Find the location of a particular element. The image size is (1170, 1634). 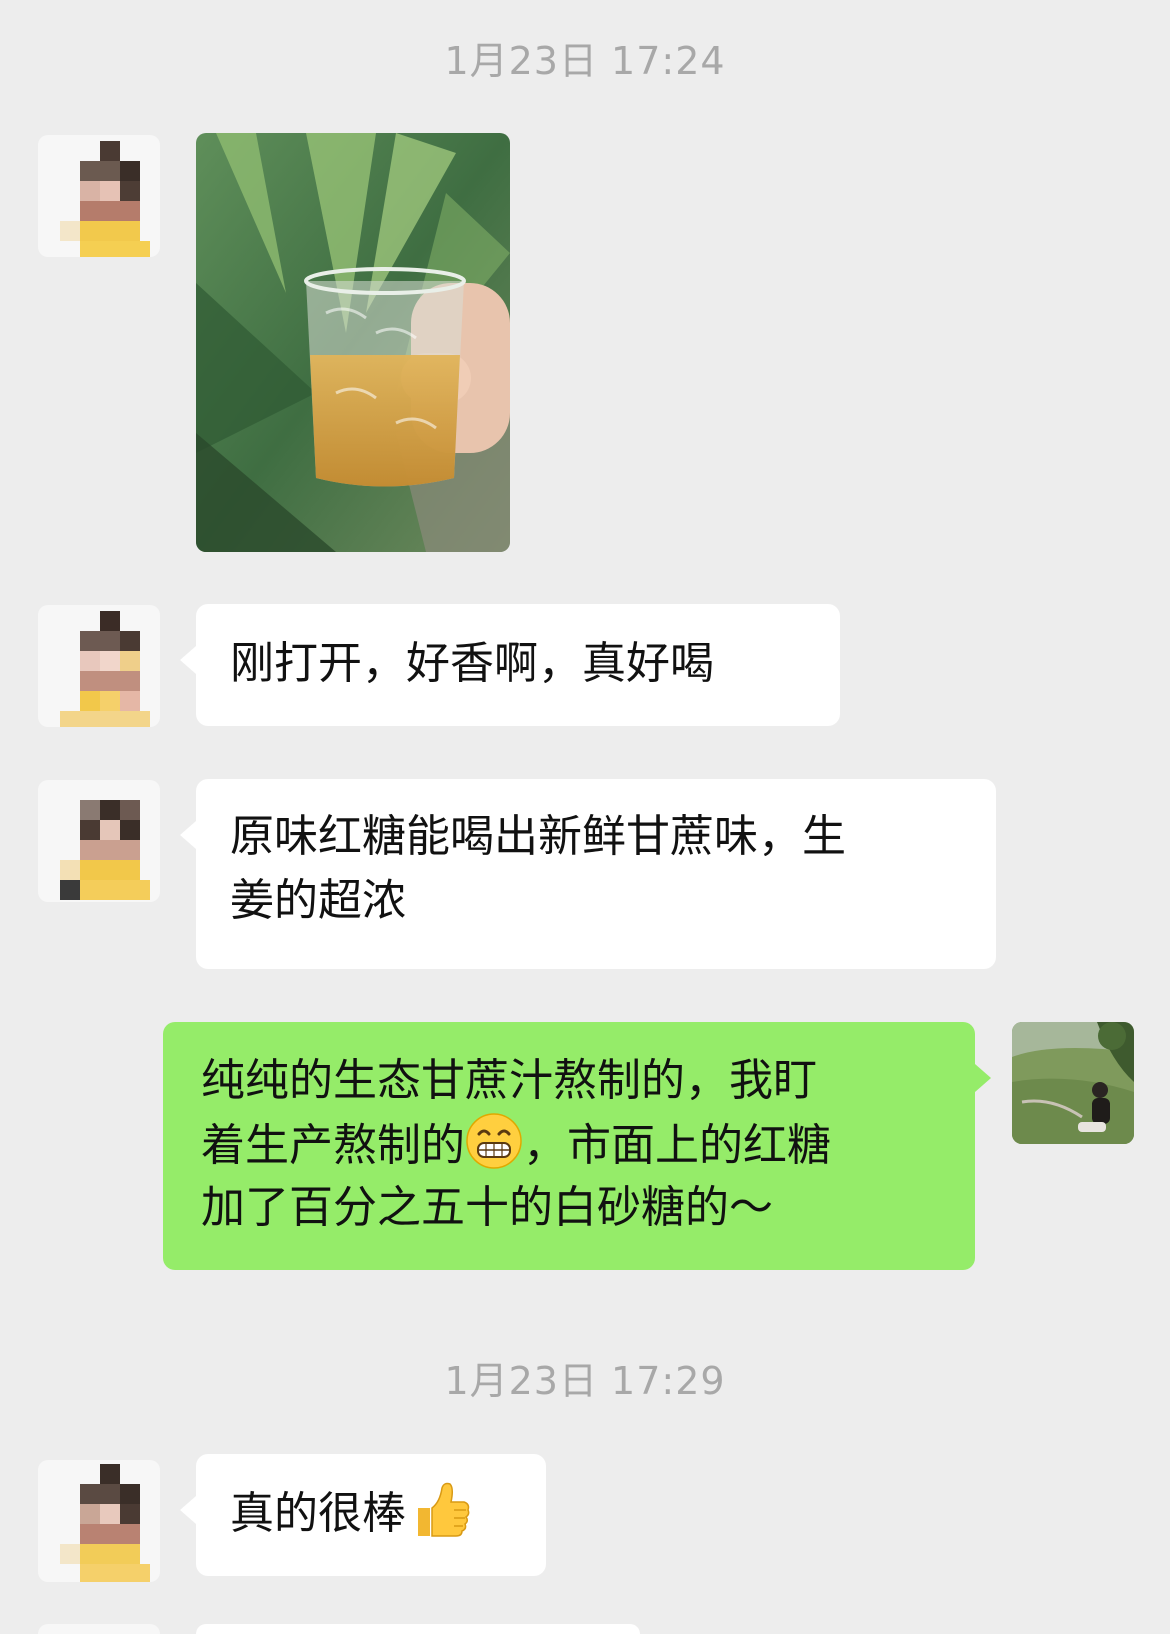

photo-message-glass-of-tea is located at coordinates (353, 342).